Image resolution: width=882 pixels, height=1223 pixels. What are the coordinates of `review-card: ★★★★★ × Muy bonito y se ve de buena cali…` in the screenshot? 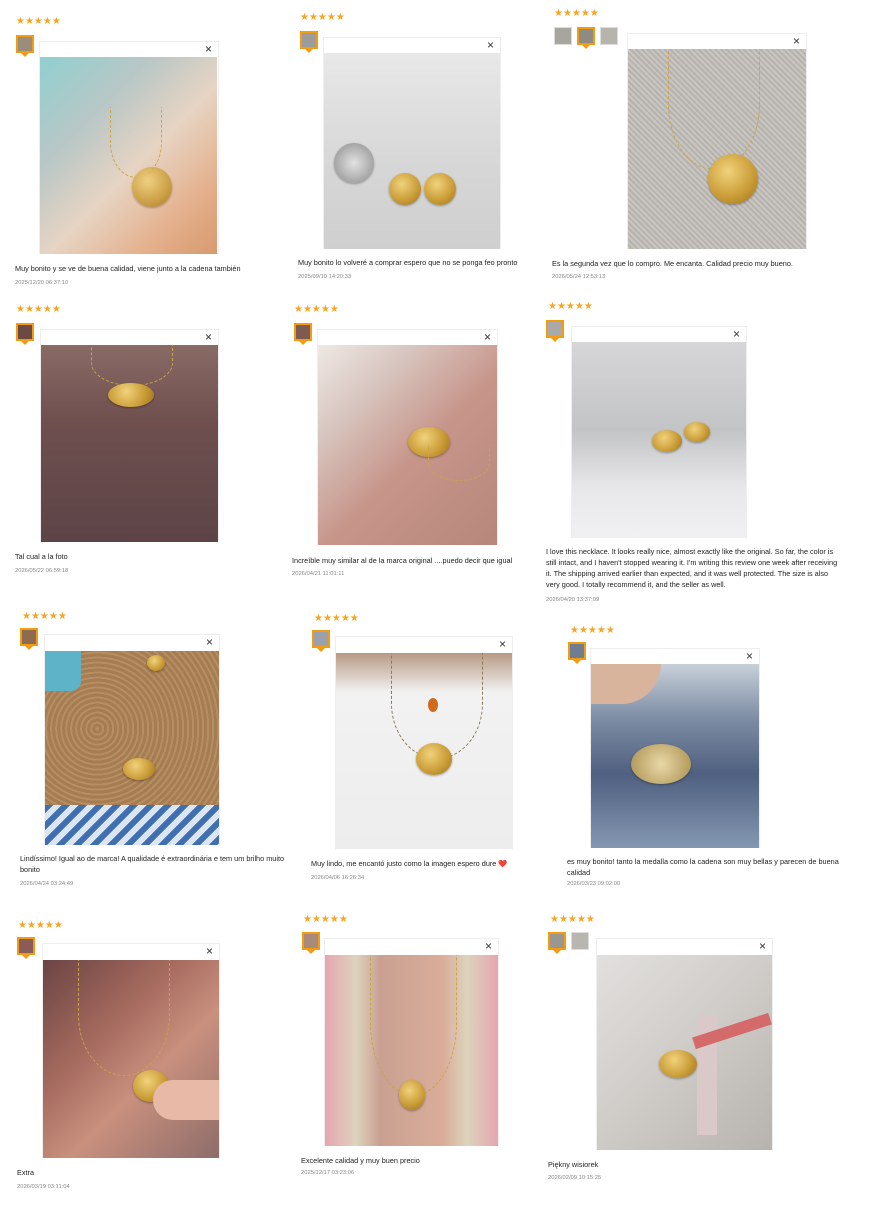 It's located at (140, 150).